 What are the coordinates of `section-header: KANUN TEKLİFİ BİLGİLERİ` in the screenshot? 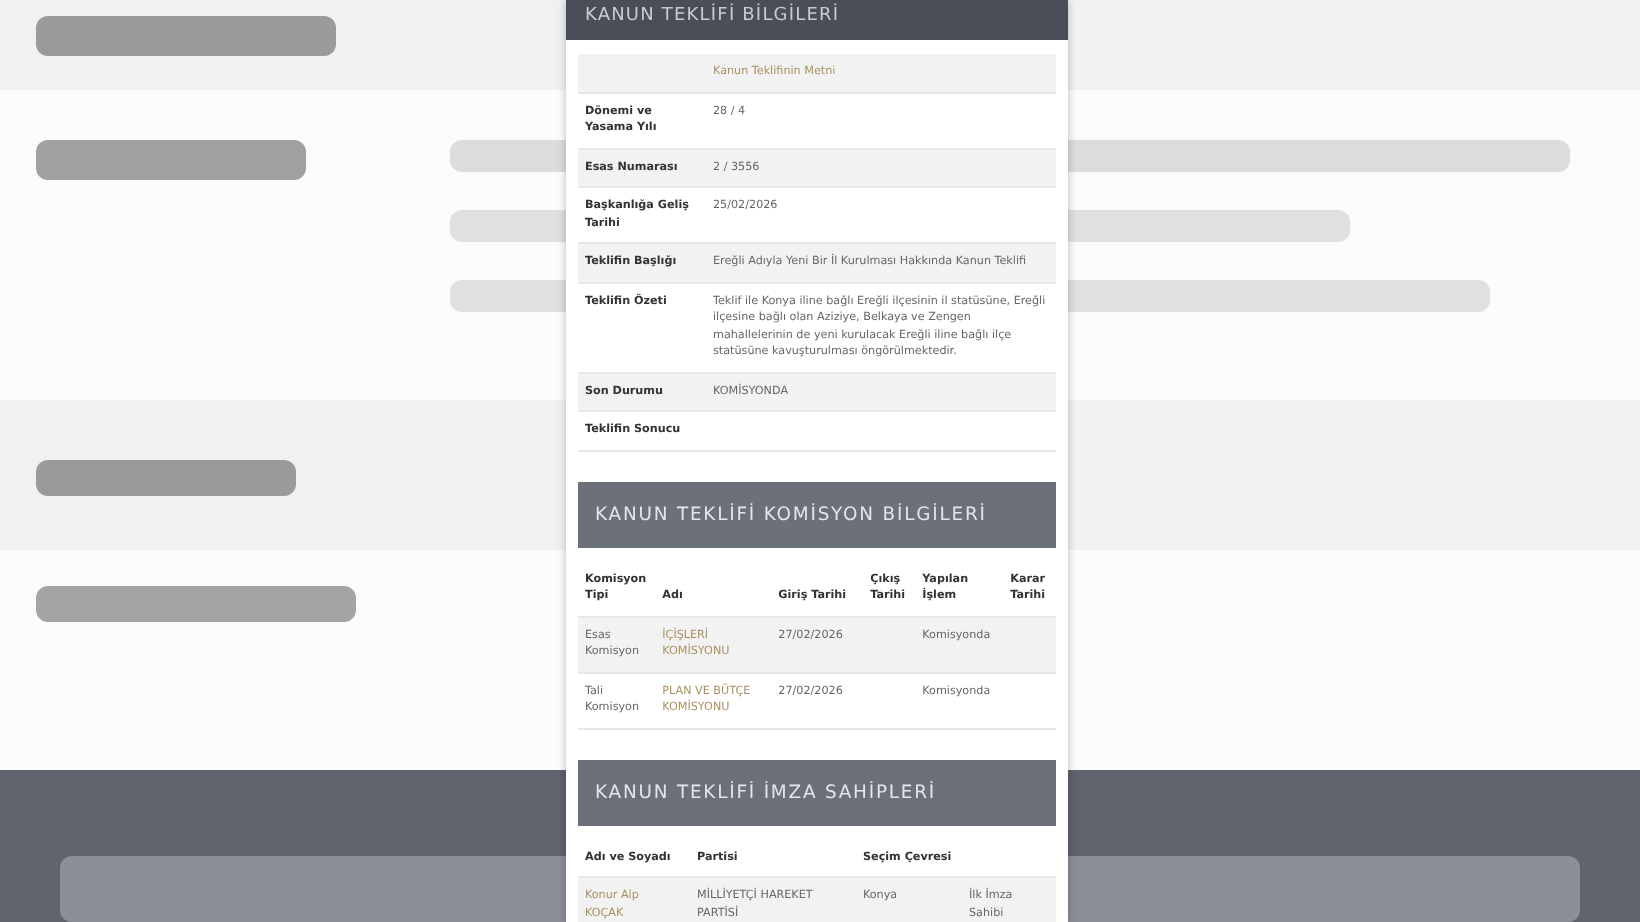 It's located at (816, 20).